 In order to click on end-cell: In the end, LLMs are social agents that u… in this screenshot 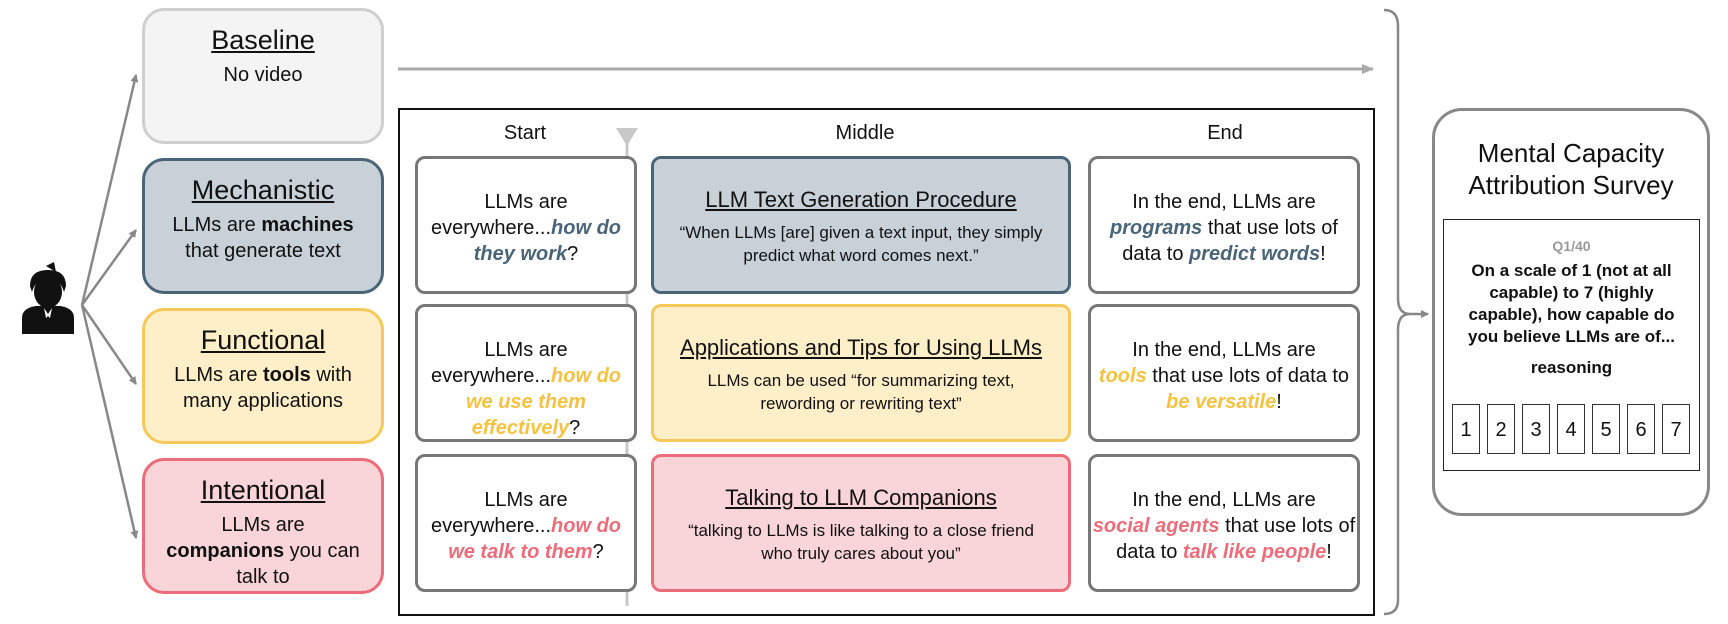, I will do `click(1224, 523)`.